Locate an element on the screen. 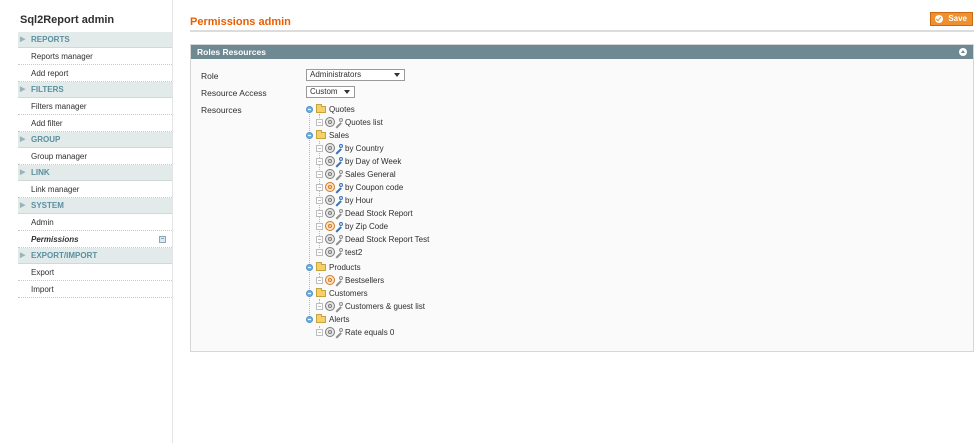 This screenshot has height=443, width=980. resource-access-value: Custom is located at coordinates (324, 91).